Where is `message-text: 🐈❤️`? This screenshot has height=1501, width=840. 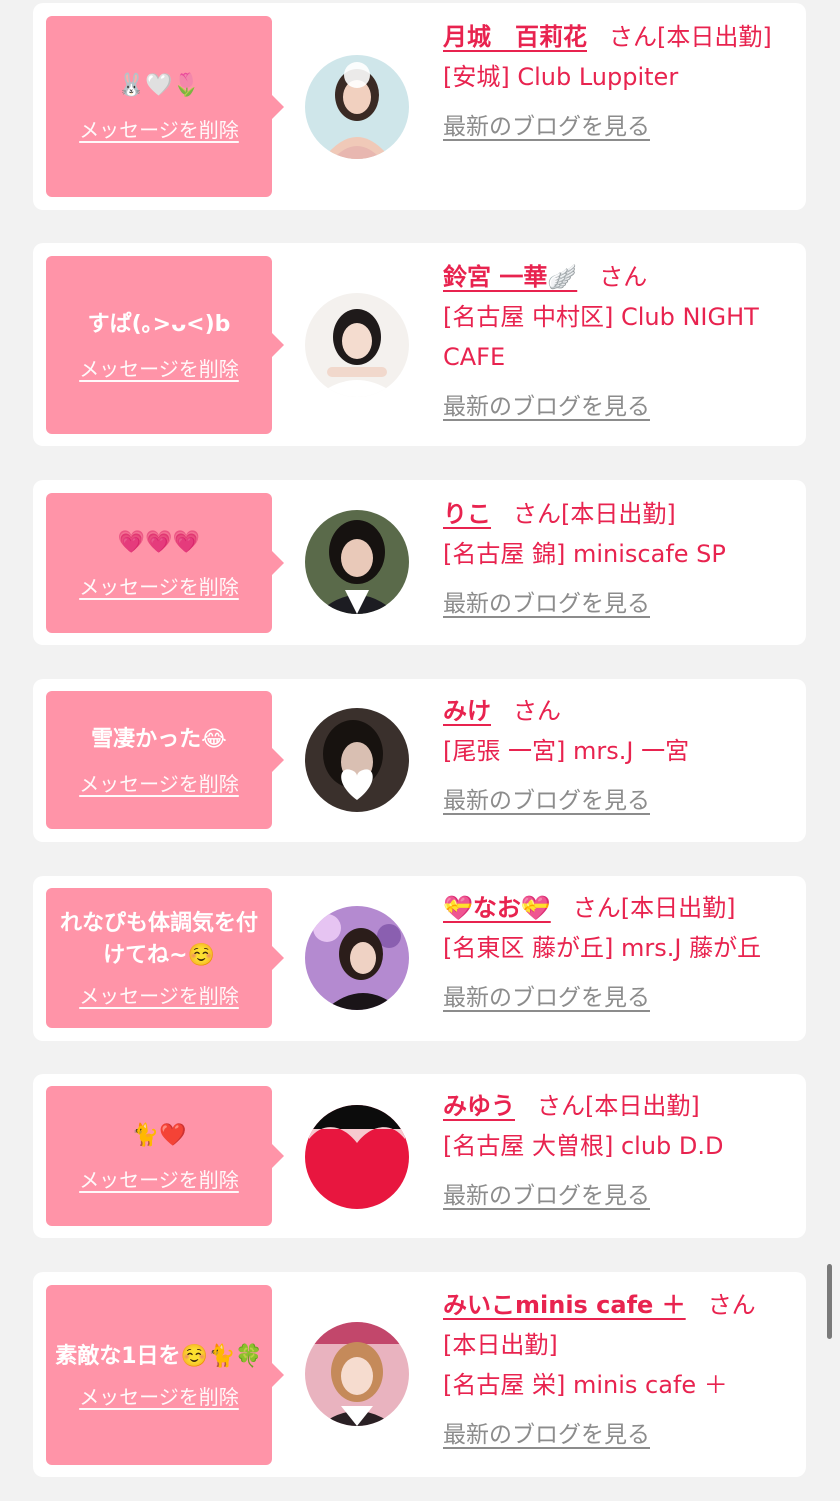
message-text: 🐈❤️ is located at coordinates (159, 1135).